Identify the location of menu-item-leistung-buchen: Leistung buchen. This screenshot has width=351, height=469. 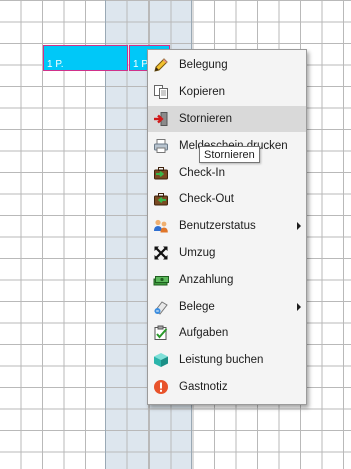
(227, 360).